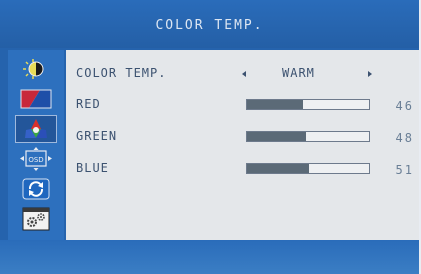  I want to click on red-value: 46, so click(404, 106).